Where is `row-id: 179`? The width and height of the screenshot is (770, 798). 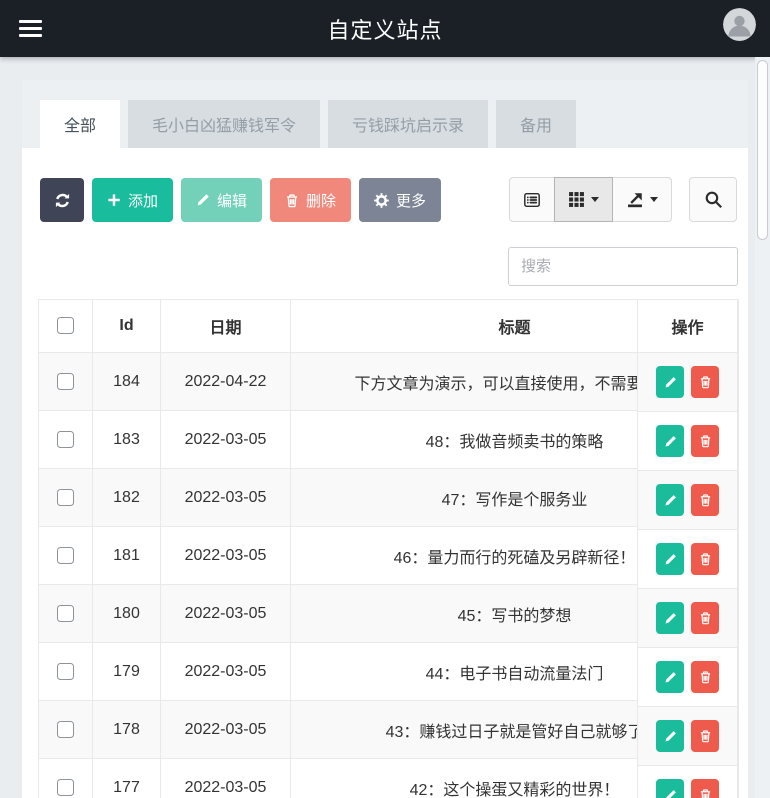 row-id: 179 is located at coordinates (126, 671).